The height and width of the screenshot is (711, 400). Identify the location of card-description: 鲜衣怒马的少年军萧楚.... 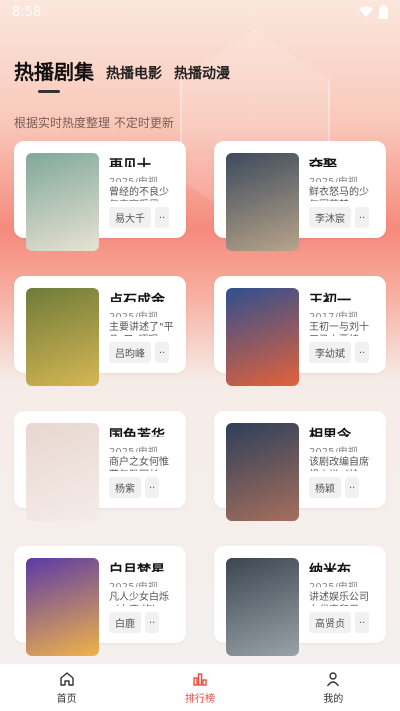
(339, 193).